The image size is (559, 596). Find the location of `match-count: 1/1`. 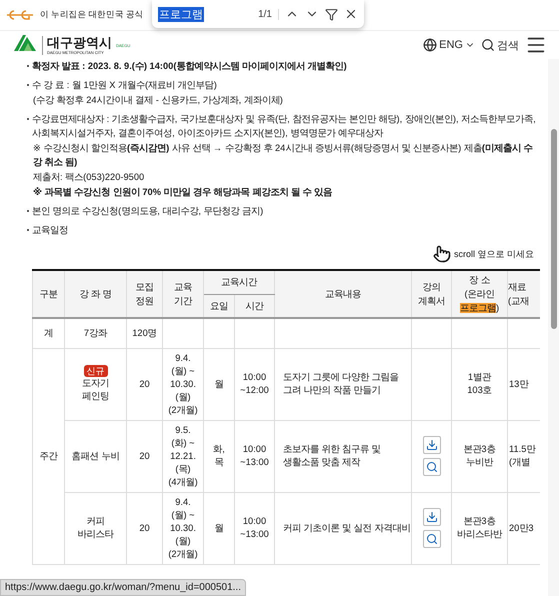

match-count: 1/1 is located at coordinates (268, 14).